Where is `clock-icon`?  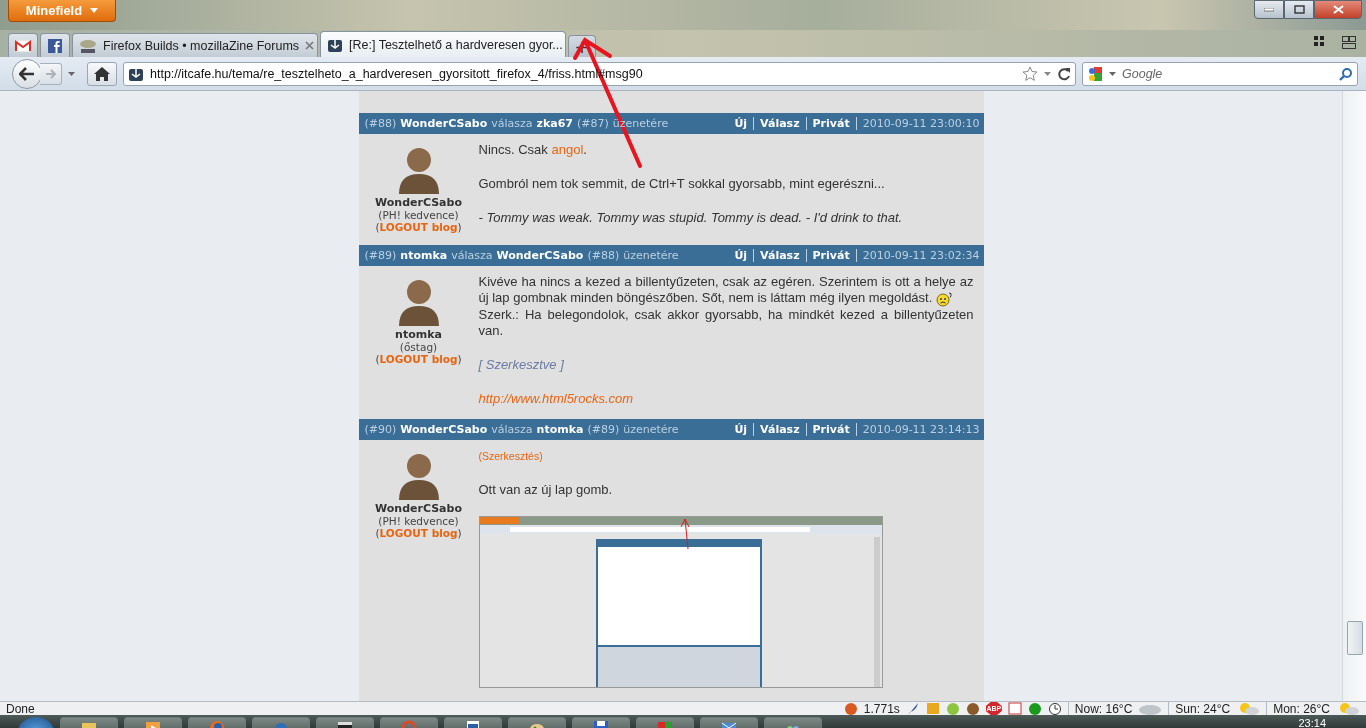 clock-icon is located at coordinates (1054, 708).